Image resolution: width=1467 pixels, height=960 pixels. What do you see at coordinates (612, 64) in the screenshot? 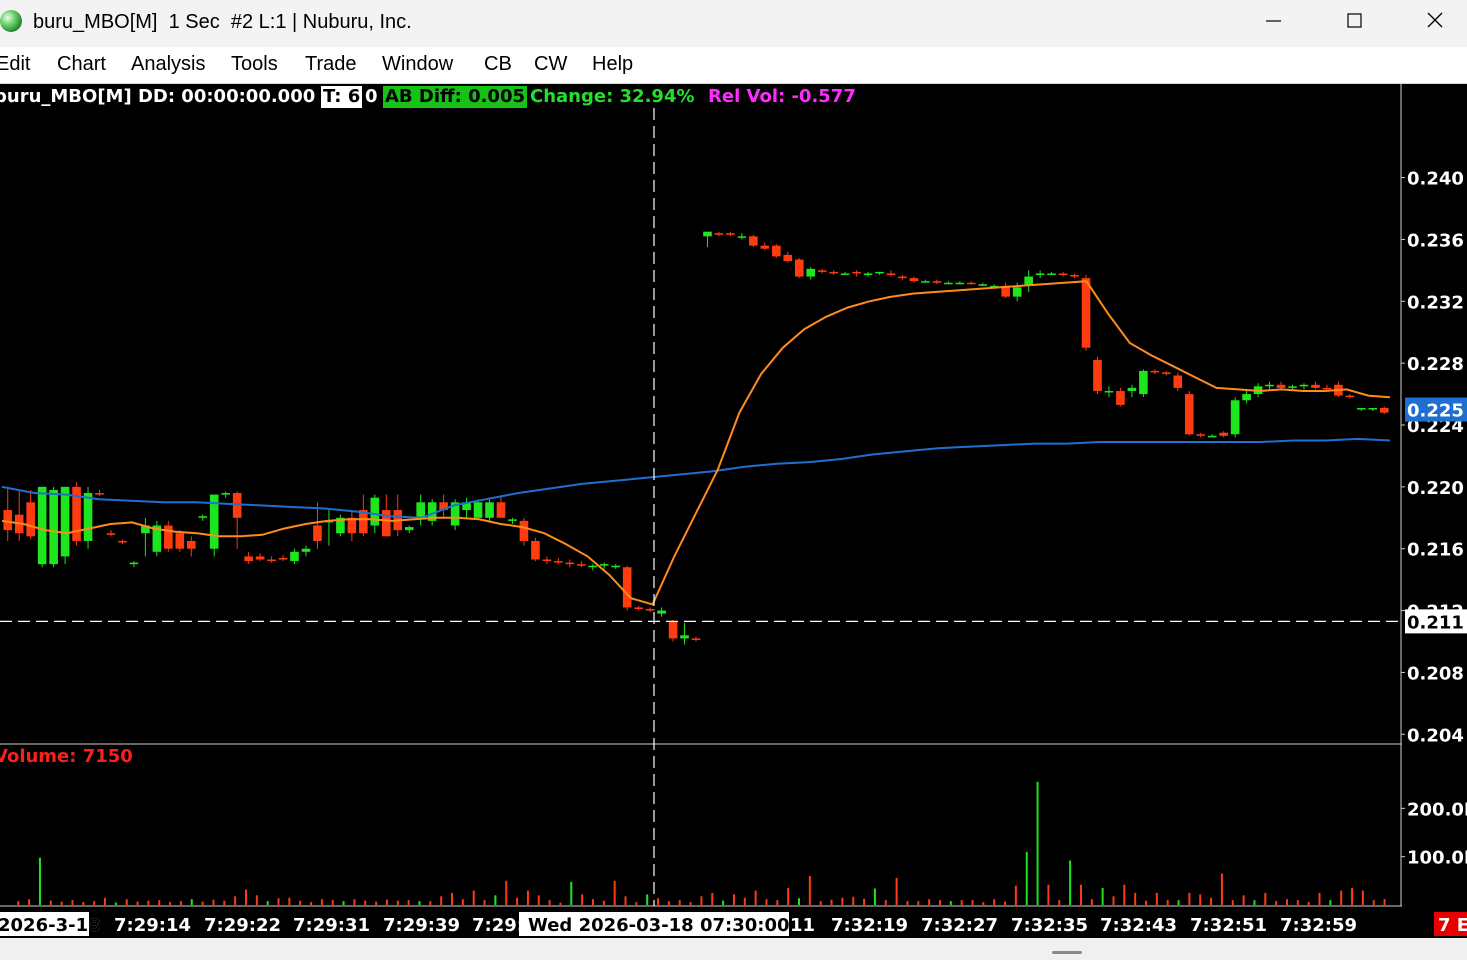
I see `menu-help: Help` at bounding box center [612, 64].